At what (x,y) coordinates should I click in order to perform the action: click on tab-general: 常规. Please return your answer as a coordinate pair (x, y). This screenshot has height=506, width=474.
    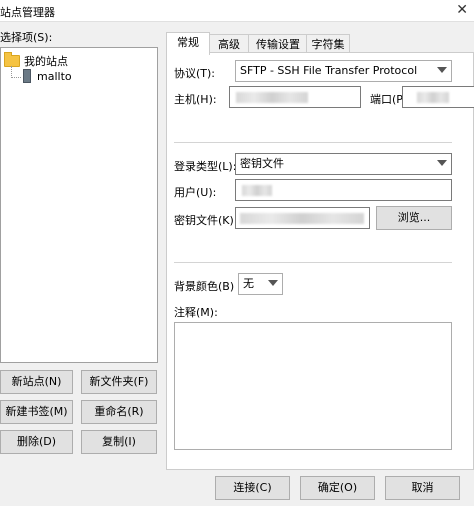
    Looking at the image, I should click on (188, 43).